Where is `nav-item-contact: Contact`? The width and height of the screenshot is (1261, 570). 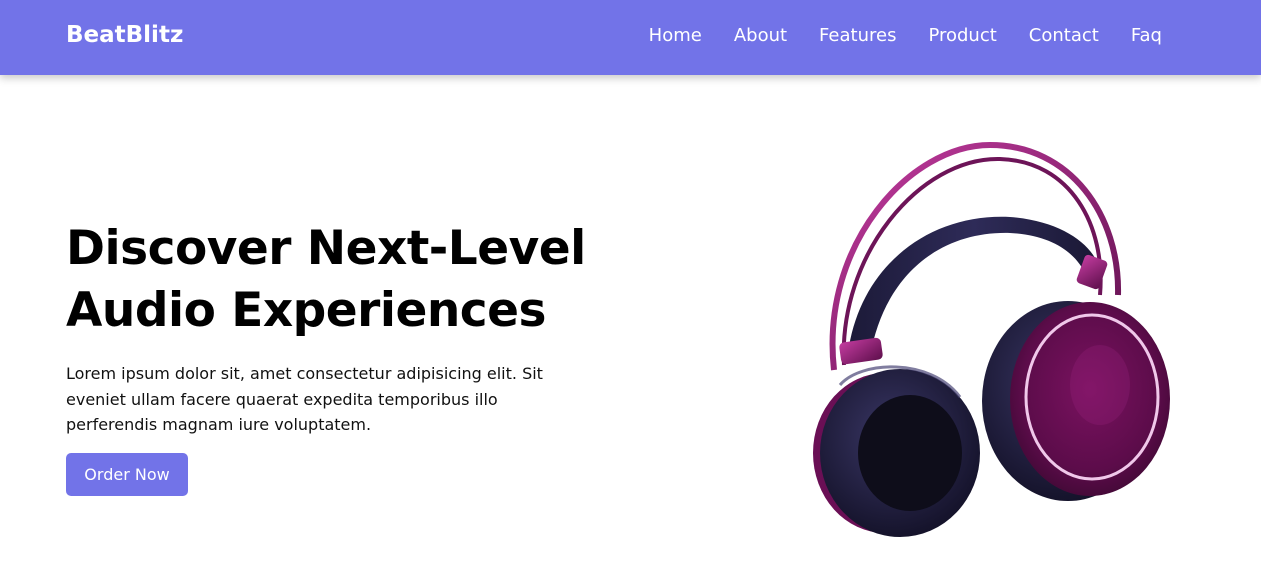 nav-item-contact: Contact is located at coordinates (1064, 36).